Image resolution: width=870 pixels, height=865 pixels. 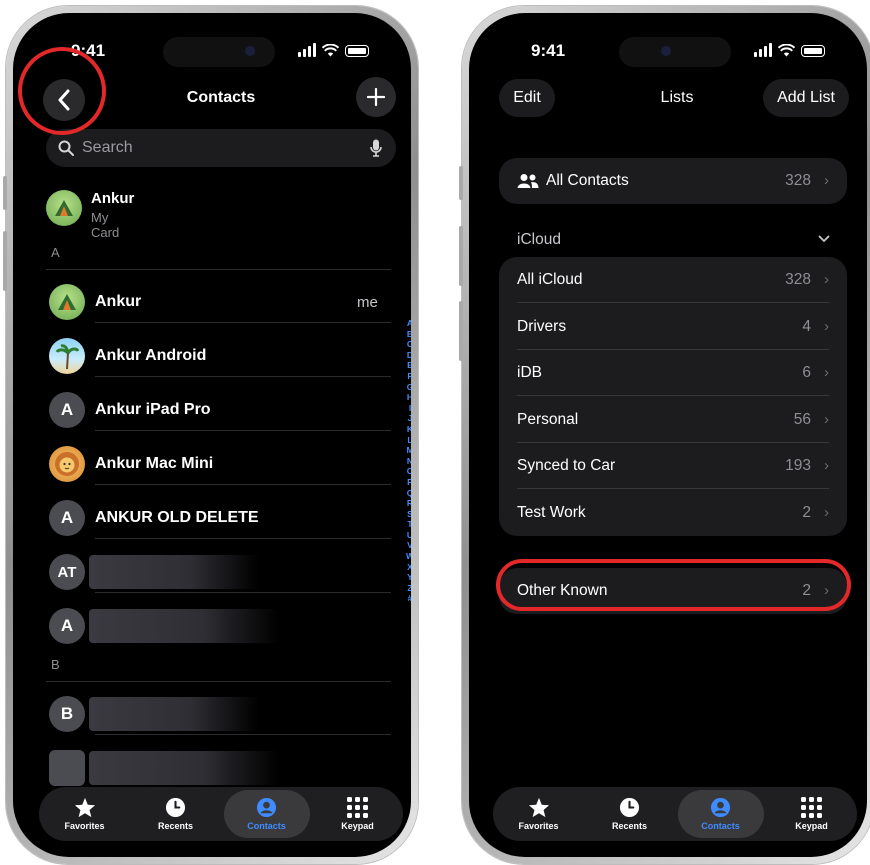 I want to click on index-letter: P, so click(x=409, y=482).